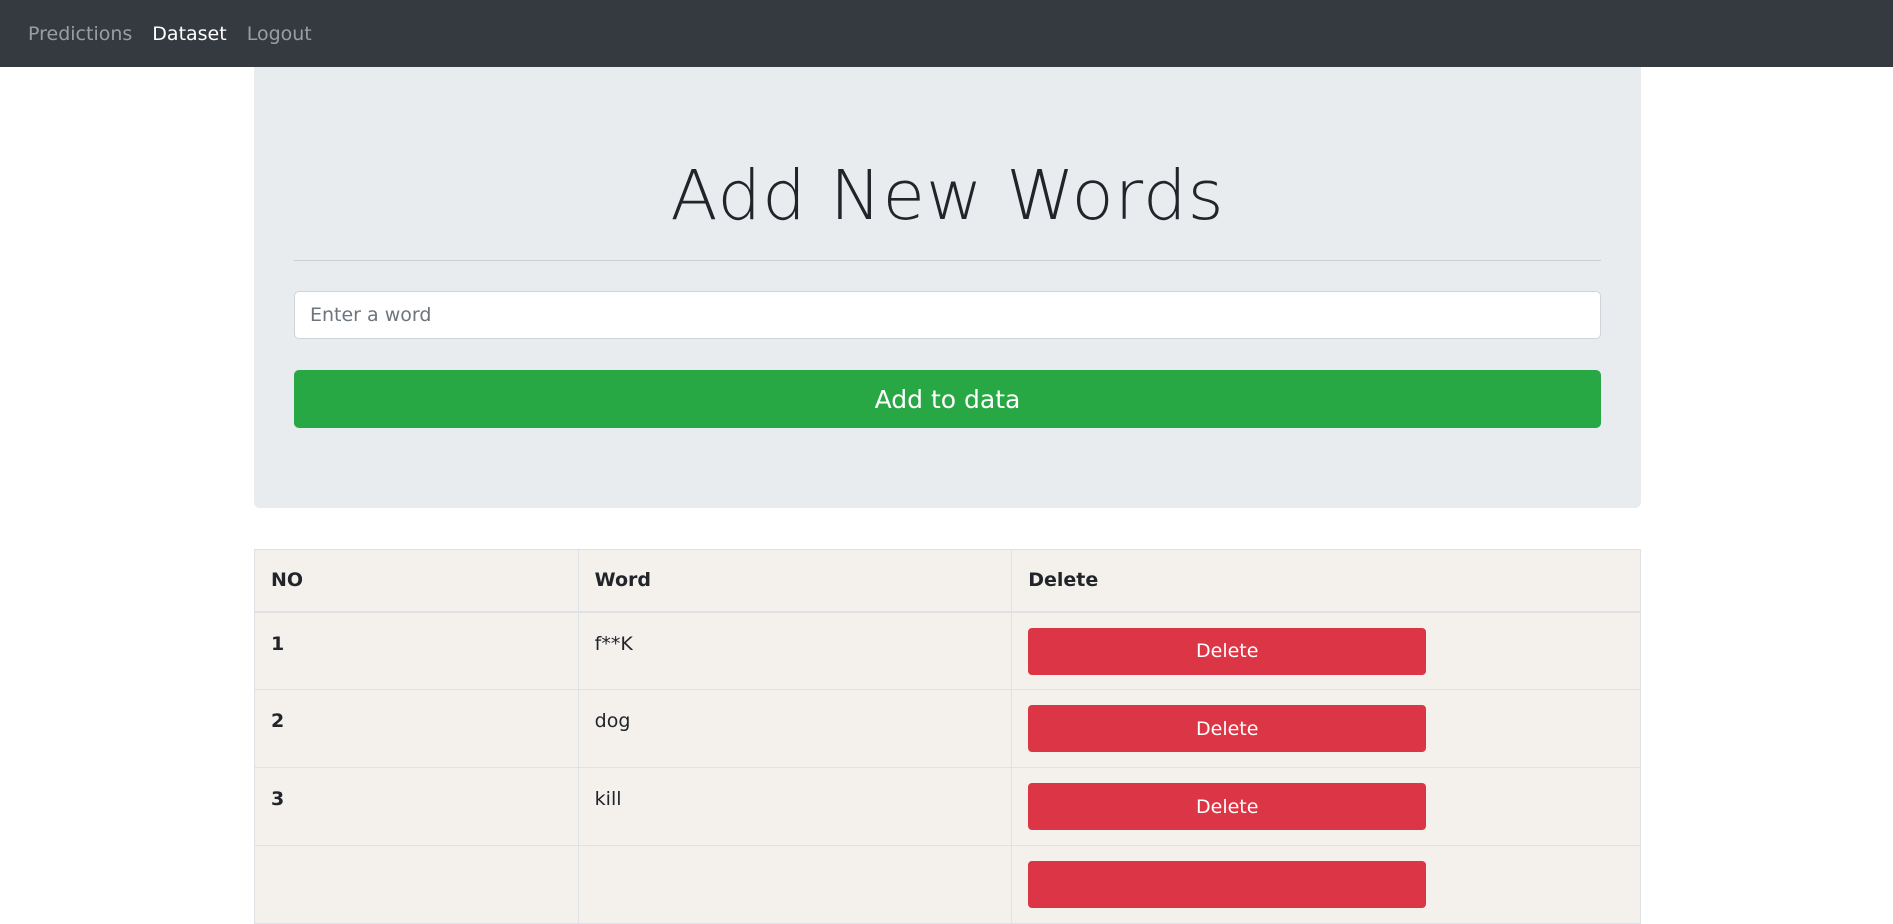 The width and height of the screenshot is (1893, 924). I want to click on top-navbar: Predictions Dataset Logout, so click(946, 33).